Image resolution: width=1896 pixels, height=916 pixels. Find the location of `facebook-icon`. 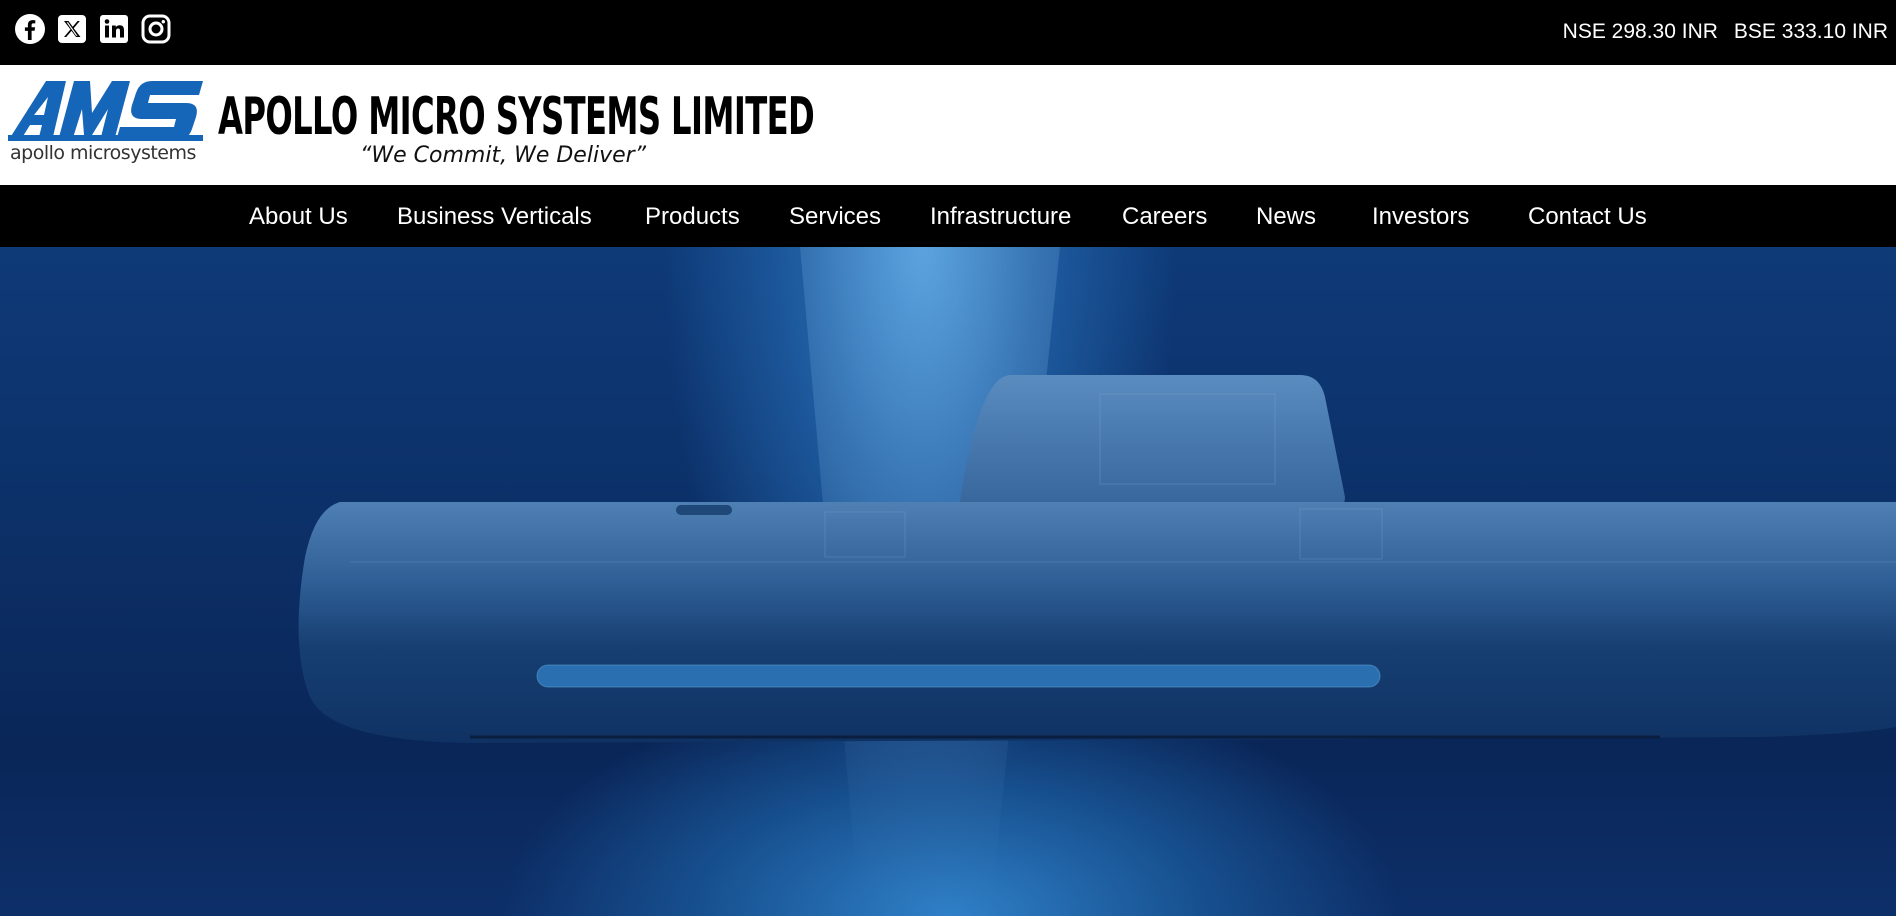

facebook-icon is located at coordinates (30, 29).